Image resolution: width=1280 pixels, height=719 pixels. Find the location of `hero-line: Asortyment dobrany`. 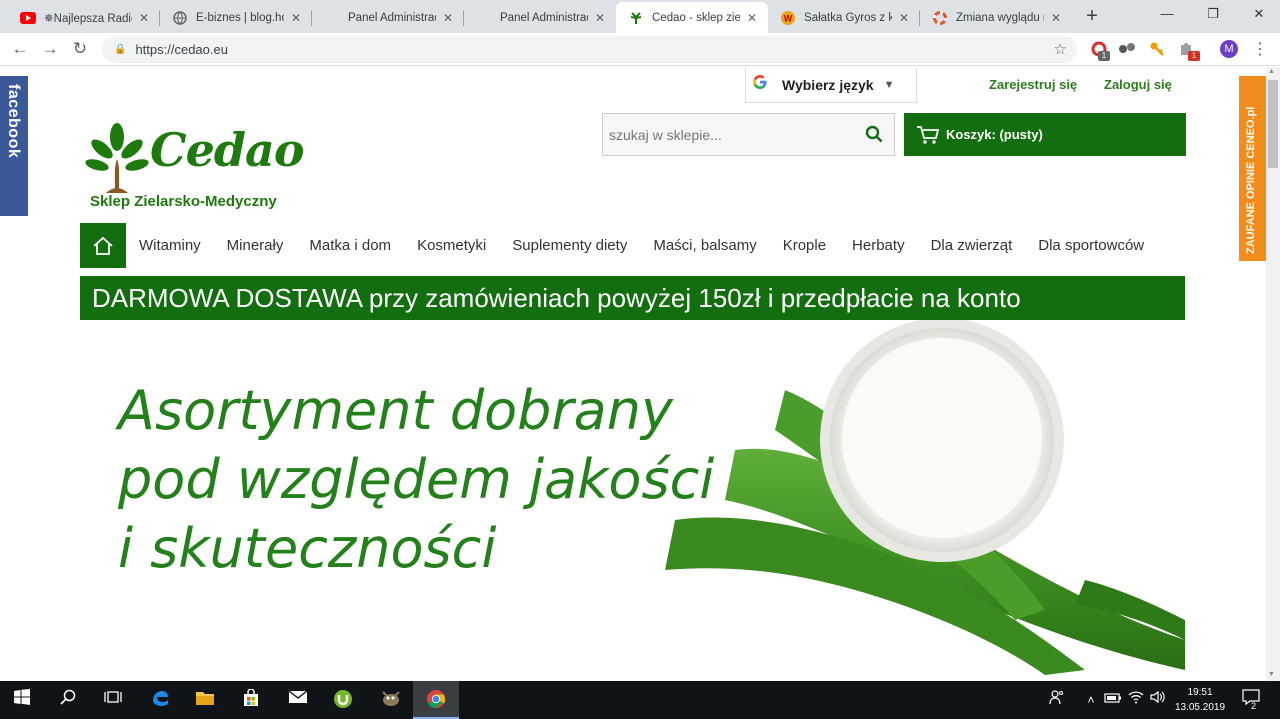

hero-line: Asortyment dobrany is located at coordinates (395, 410).